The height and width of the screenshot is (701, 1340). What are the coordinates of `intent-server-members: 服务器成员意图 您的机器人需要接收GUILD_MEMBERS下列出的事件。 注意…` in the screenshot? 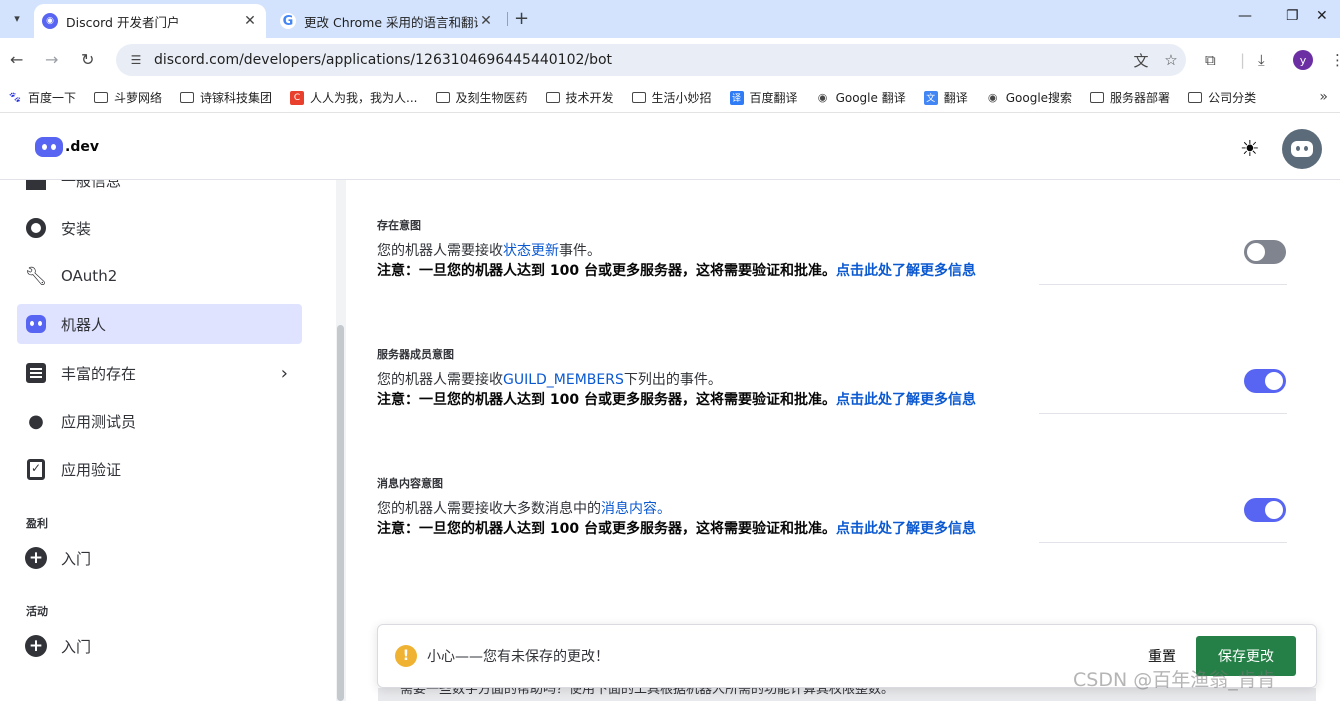 It's located at (847, 378).